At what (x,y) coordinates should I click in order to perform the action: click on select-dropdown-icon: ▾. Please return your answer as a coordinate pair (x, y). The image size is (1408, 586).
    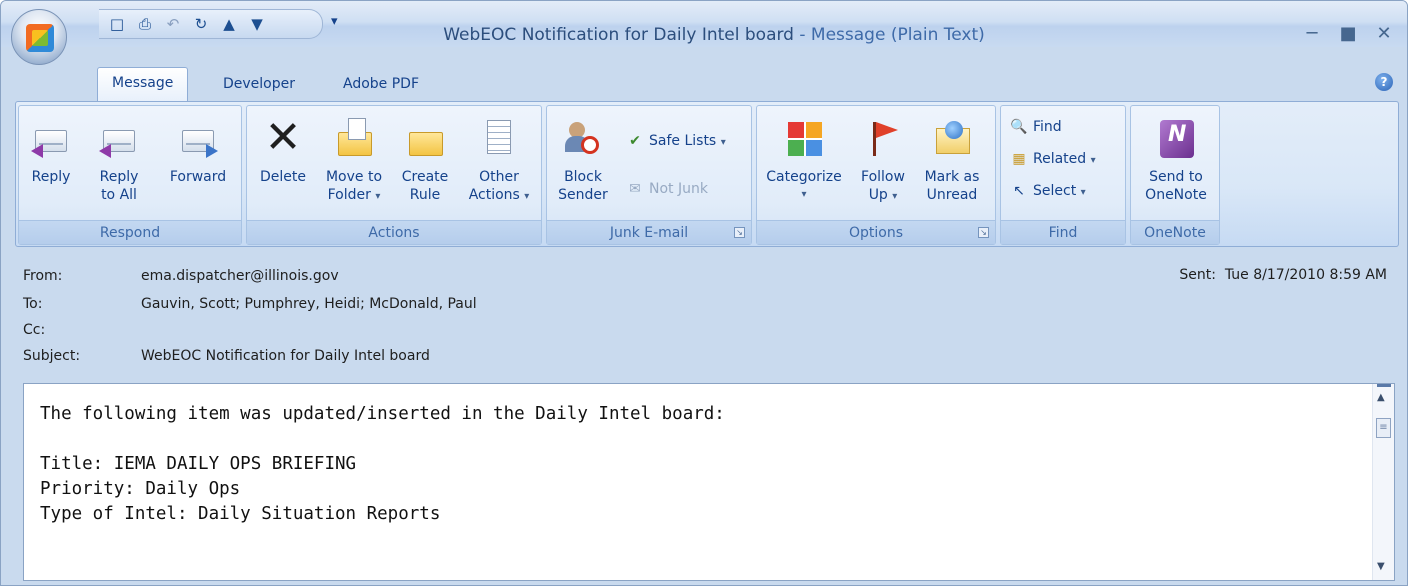
    Looking at the image, I should click on (1083, 192).